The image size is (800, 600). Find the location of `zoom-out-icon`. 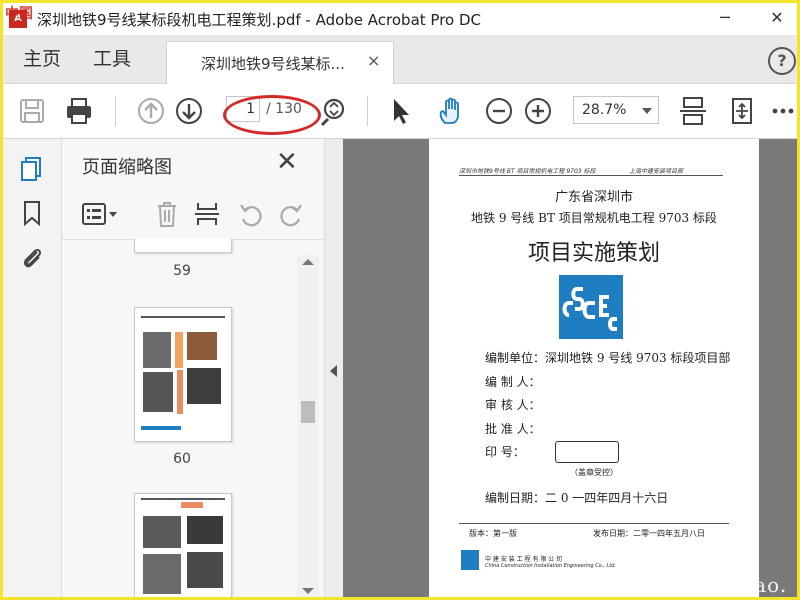

zoom-out-icon is located at coordinates (499, 111).